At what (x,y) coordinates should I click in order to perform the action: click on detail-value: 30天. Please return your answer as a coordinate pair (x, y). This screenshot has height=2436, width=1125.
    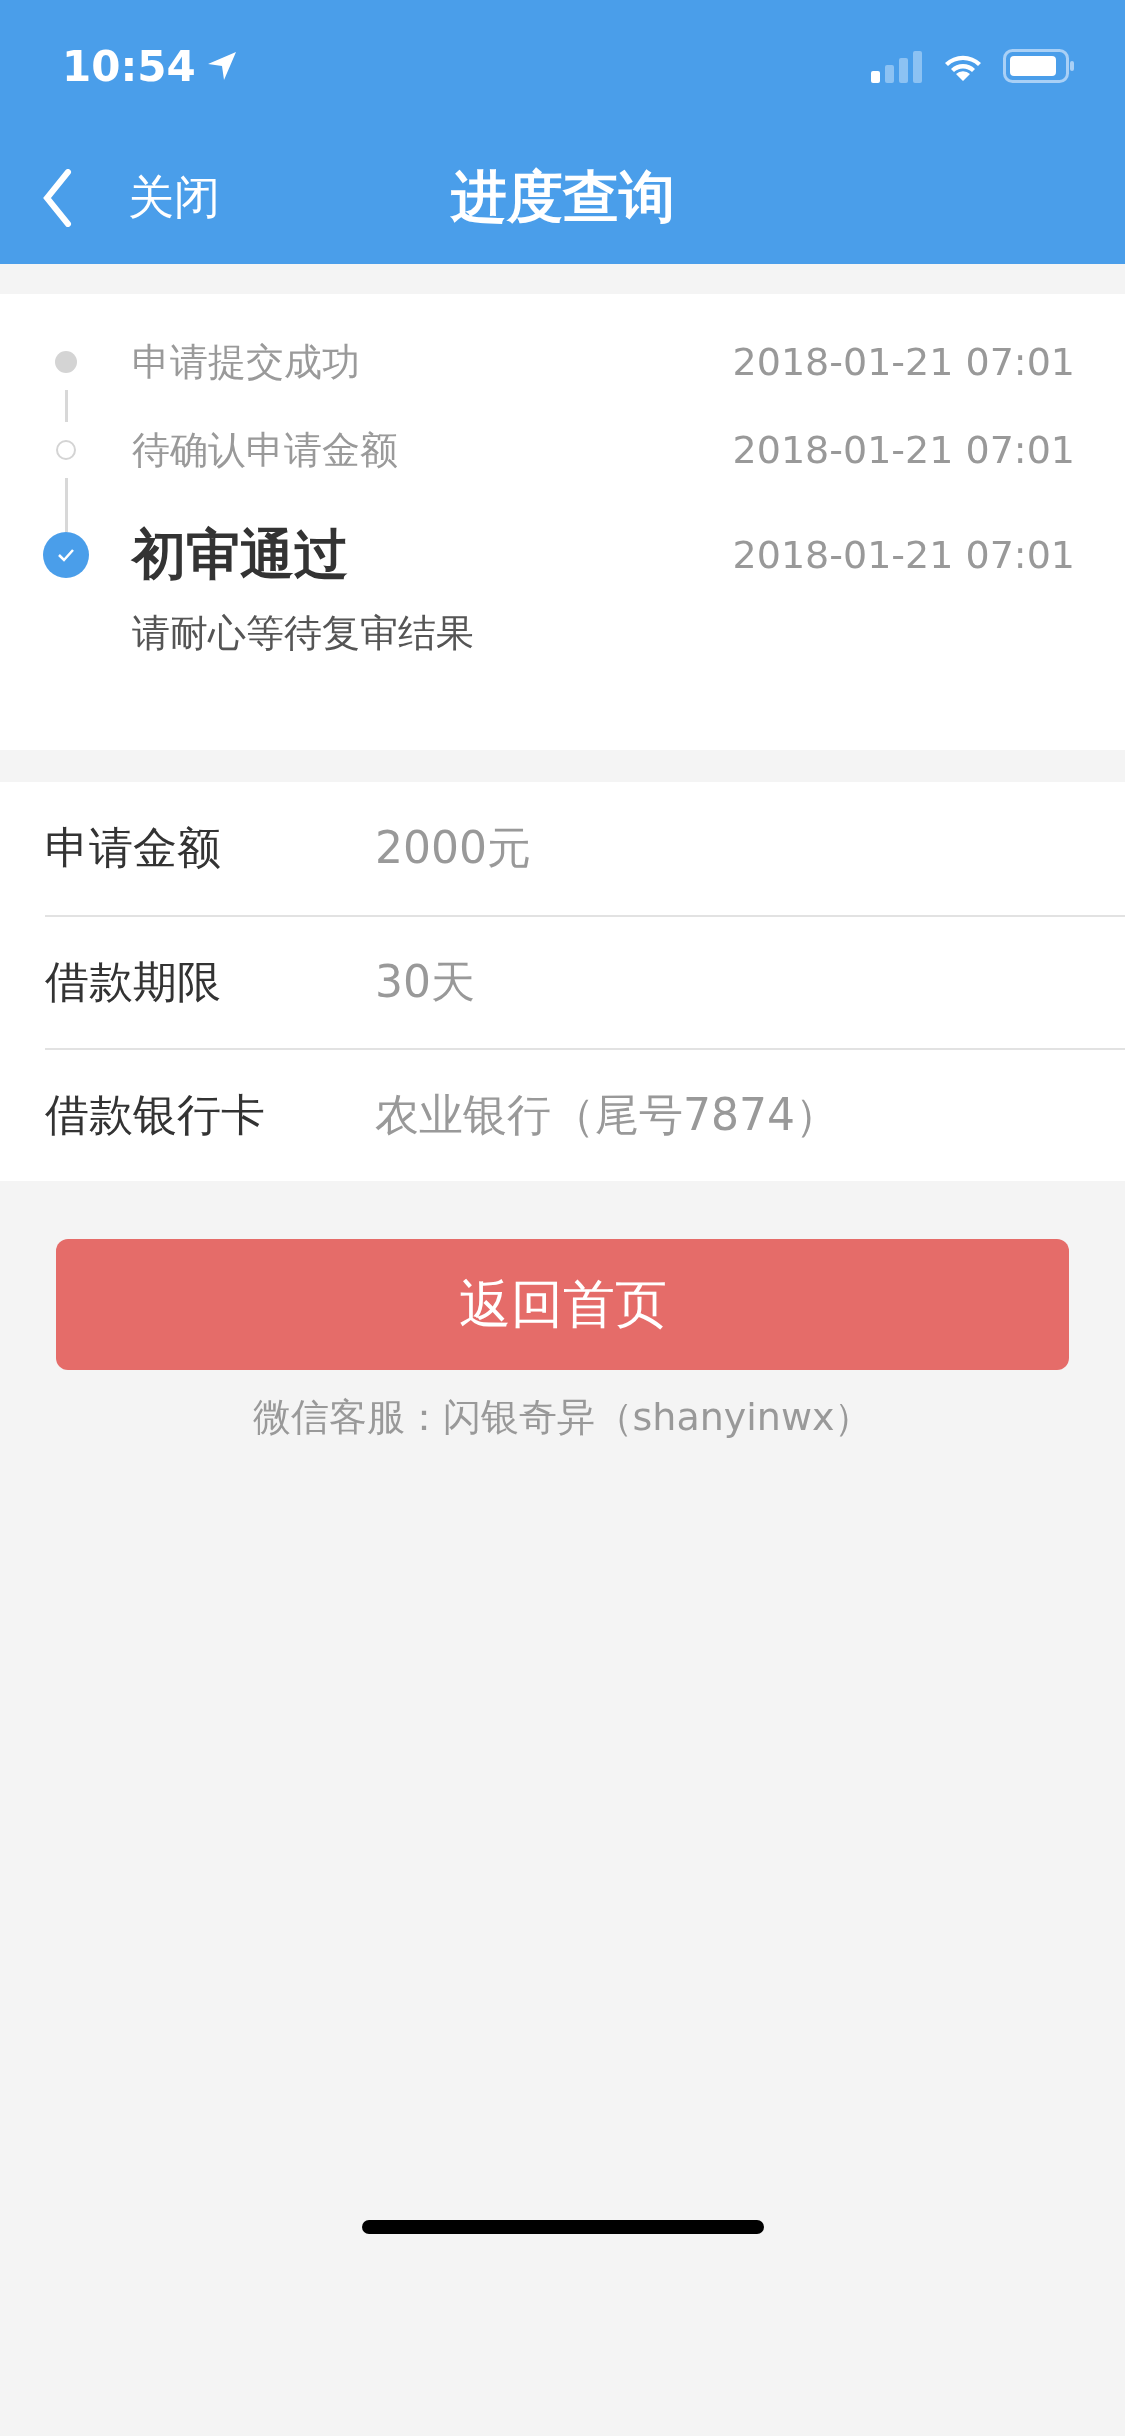
    Looking at the image, I should click on (425, 982).